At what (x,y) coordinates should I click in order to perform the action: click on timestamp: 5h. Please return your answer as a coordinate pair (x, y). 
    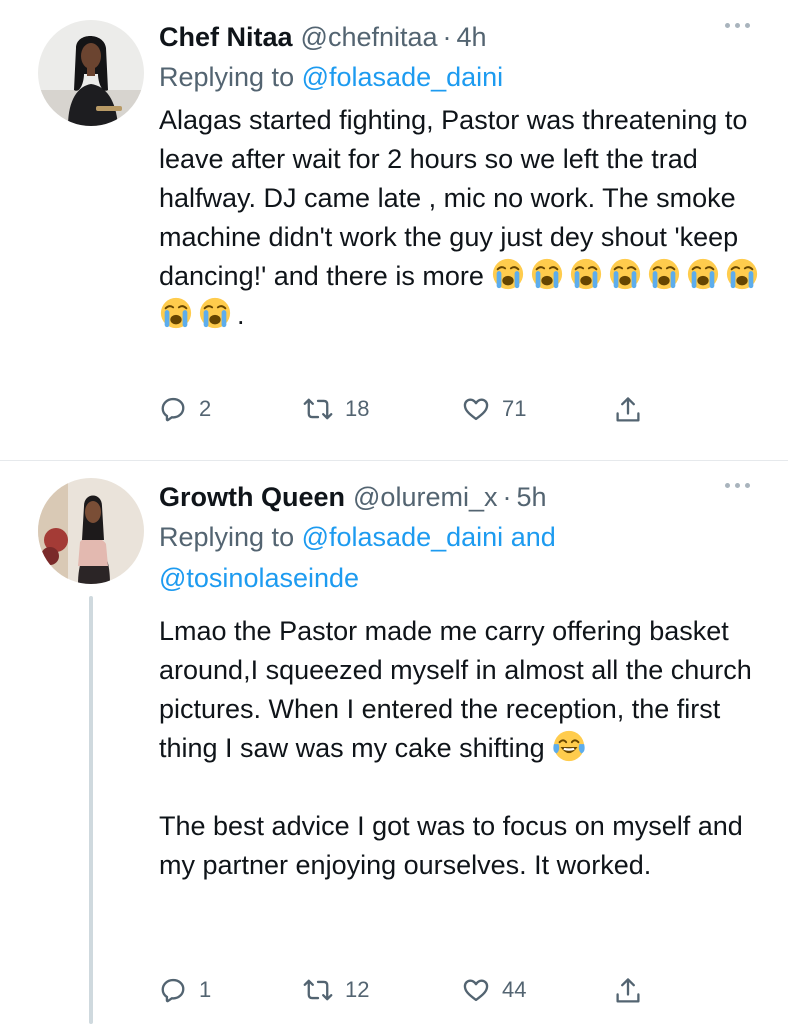
    Looking at the image, I should click on (531, 497).